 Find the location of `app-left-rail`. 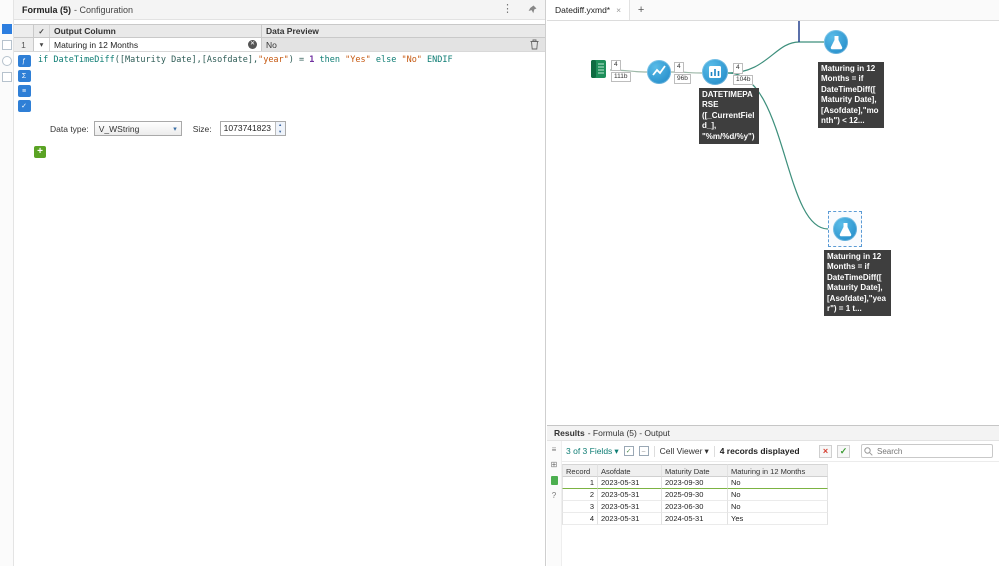

app-left-rail is located at coordinates (7, 283).